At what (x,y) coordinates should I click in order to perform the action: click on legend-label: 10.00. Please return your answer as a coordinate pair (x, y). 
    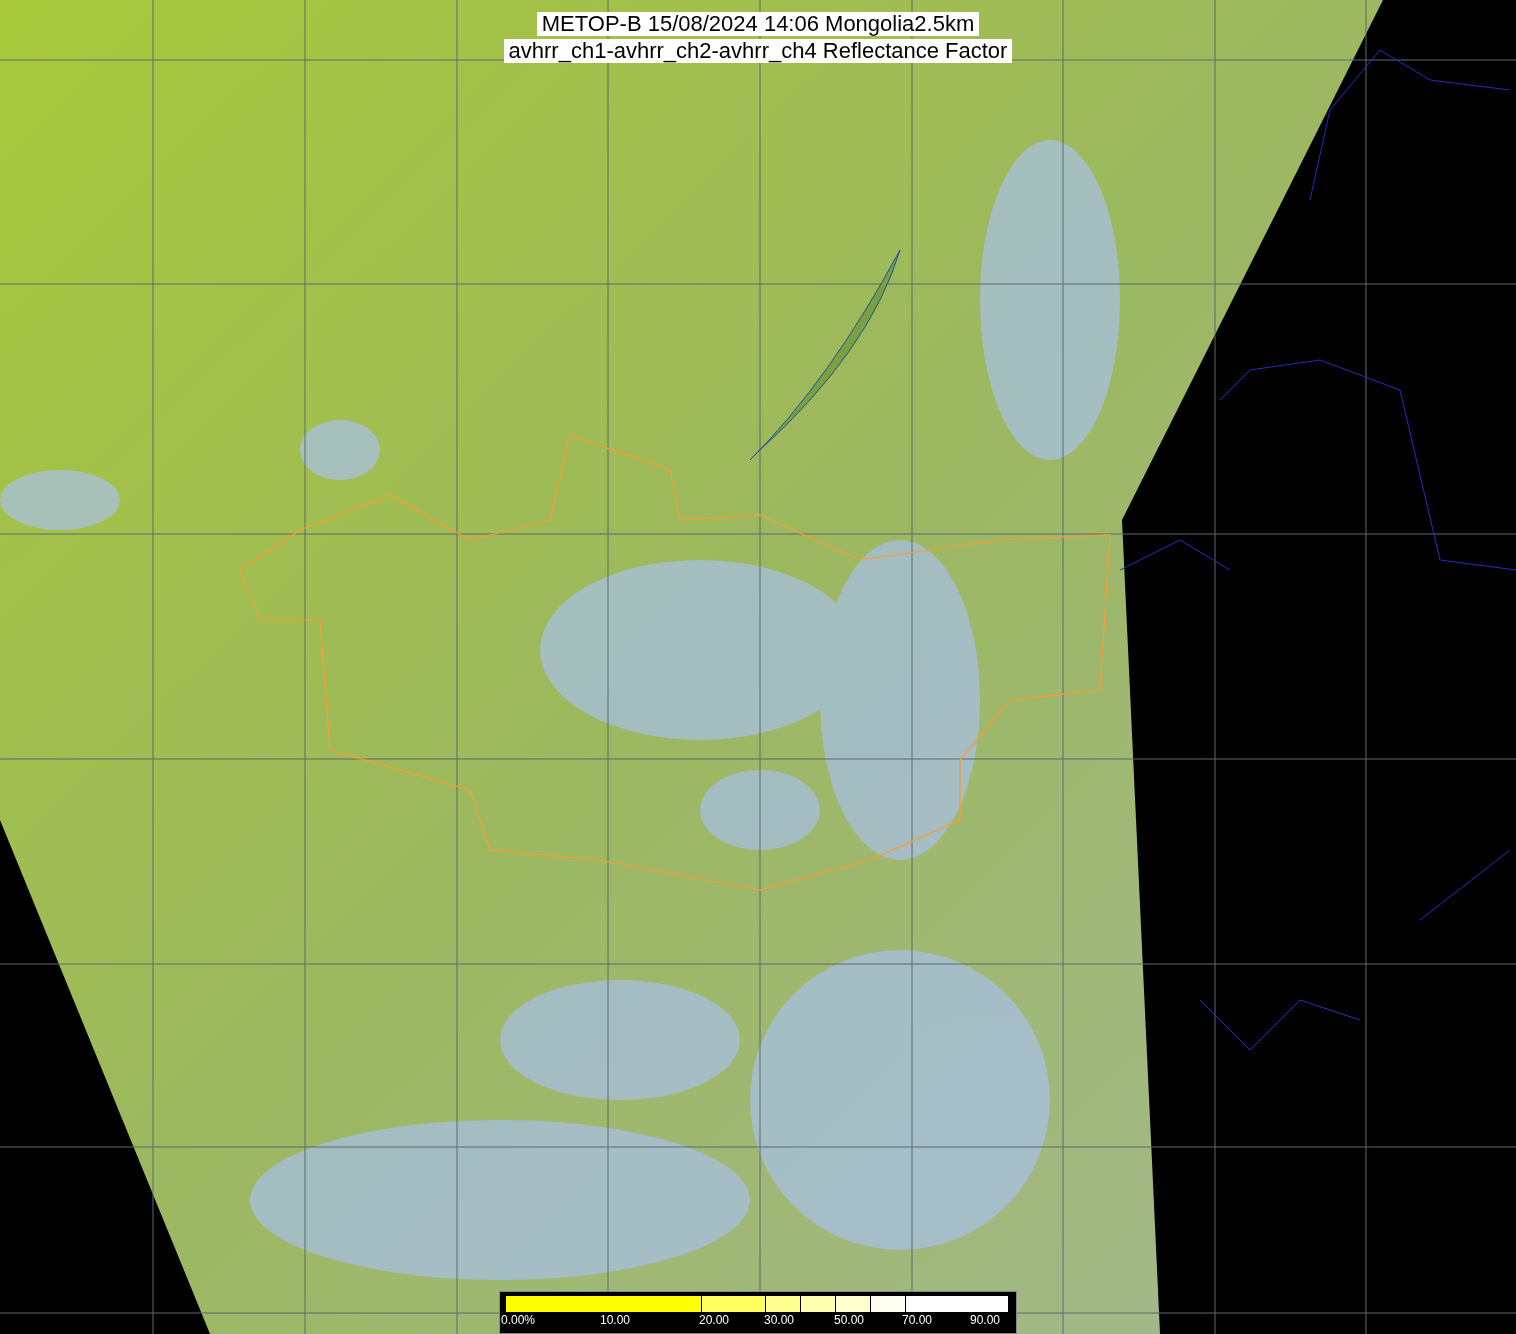
    Looking at the image, I should click on (616, 1320).